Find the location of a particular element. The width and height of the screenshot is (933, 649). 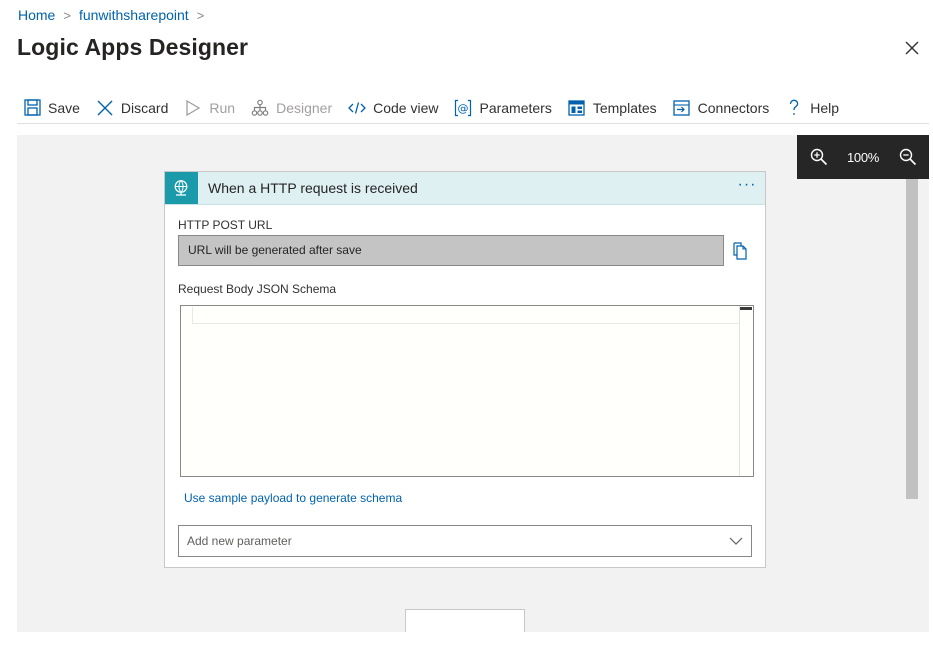

http-post-url-label: HTTP POST URL is located at coordinates (225, 225).